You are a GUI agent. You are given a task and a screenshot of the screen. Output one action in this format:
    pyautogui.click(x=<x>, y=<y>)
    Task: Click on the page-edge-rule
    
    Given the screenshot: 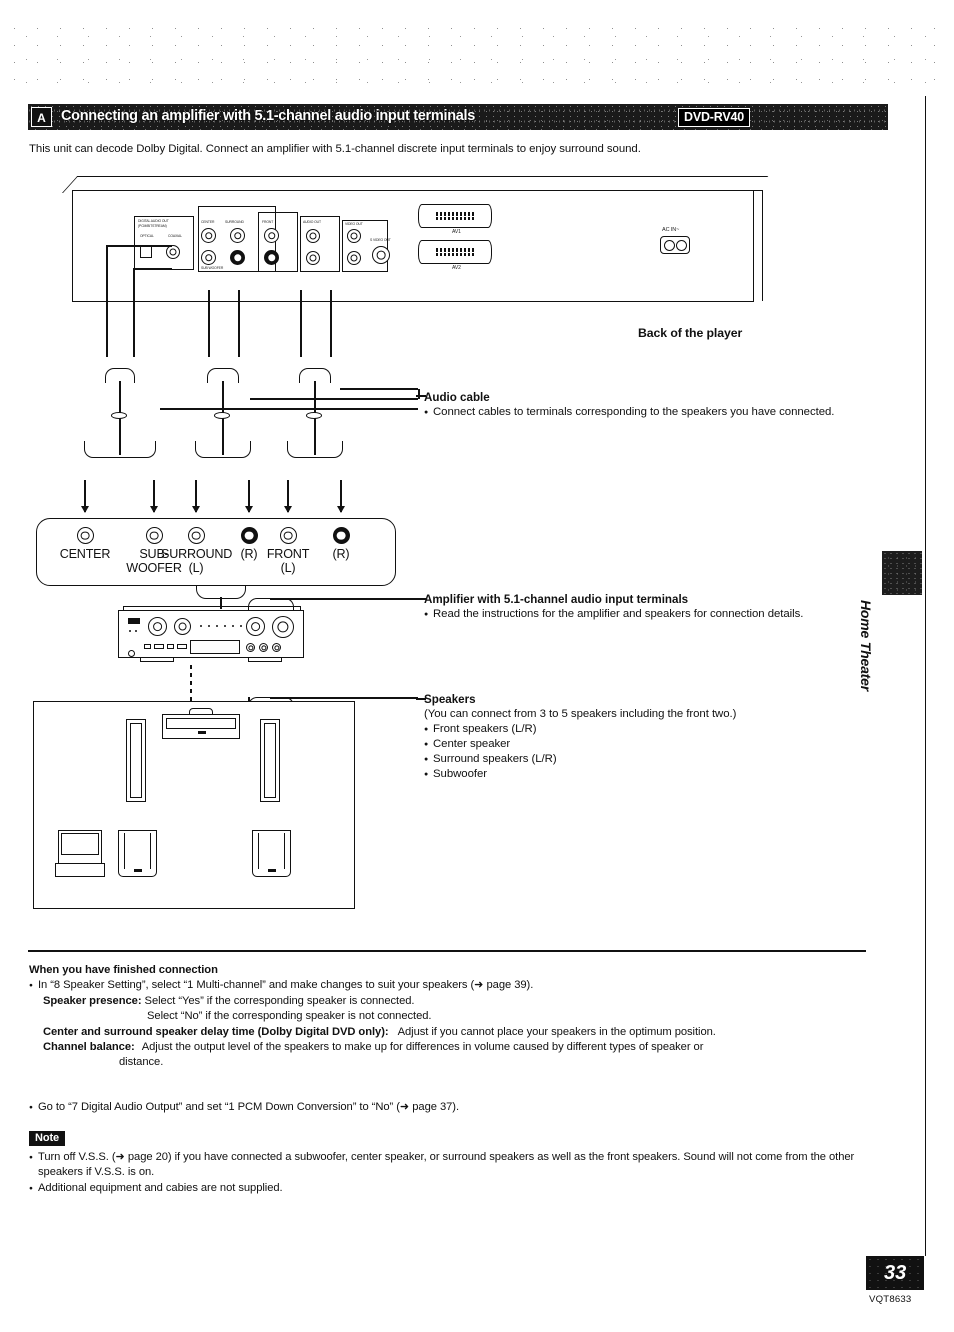 What is the action you would take?
    pyautogui.click(x=926, y=676)
    